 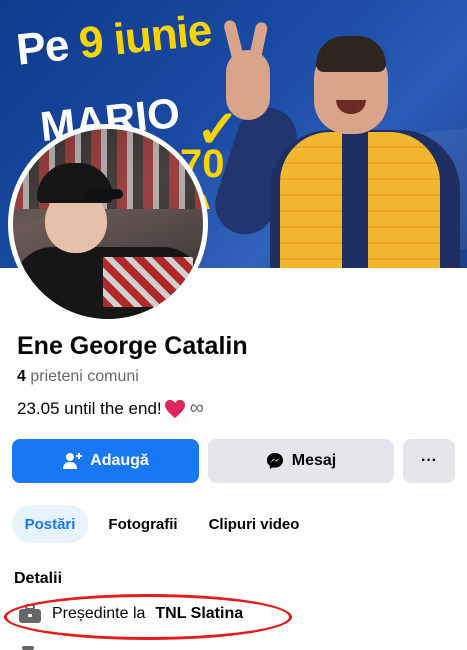 What do you see at coordinates (84, 376) in the screenshot?
I see `mutual-friends-label: prieteni comuni` at bounding box center [84, 376].